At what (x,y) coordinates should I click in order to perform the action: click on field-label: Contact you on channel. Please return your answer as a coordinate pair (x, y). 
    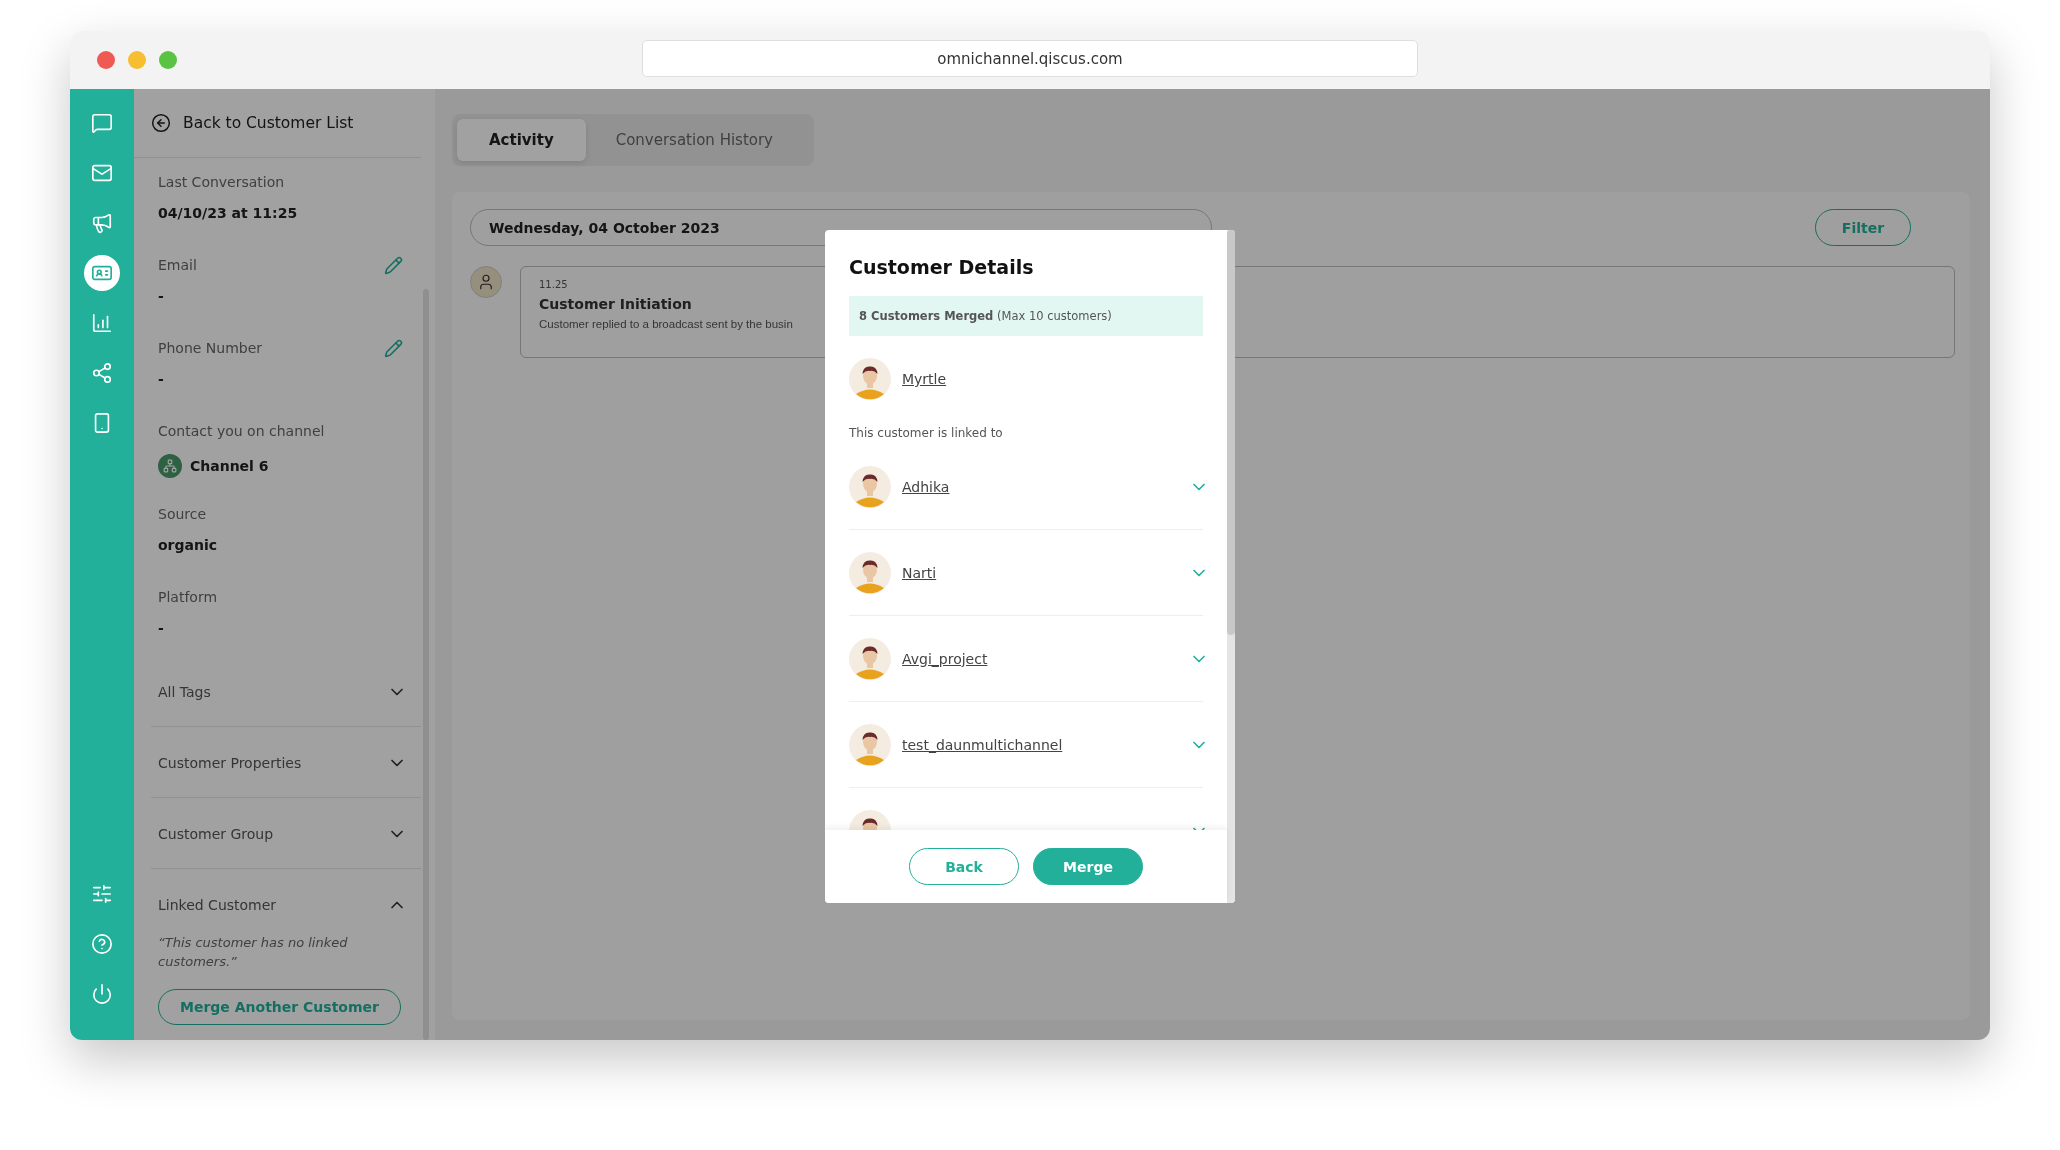
    Looking at the image, I should click on (241, 431).